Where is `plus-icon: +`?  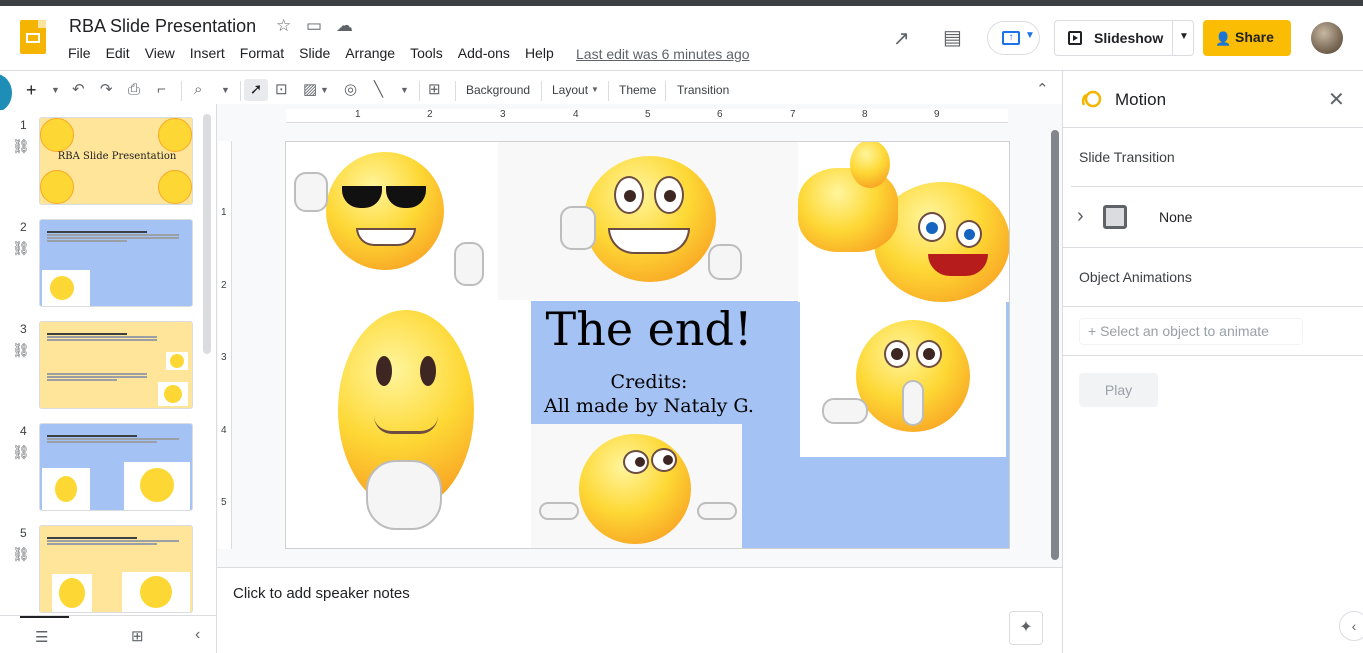
plus-icon: + is located at coordinates (1094, 331).